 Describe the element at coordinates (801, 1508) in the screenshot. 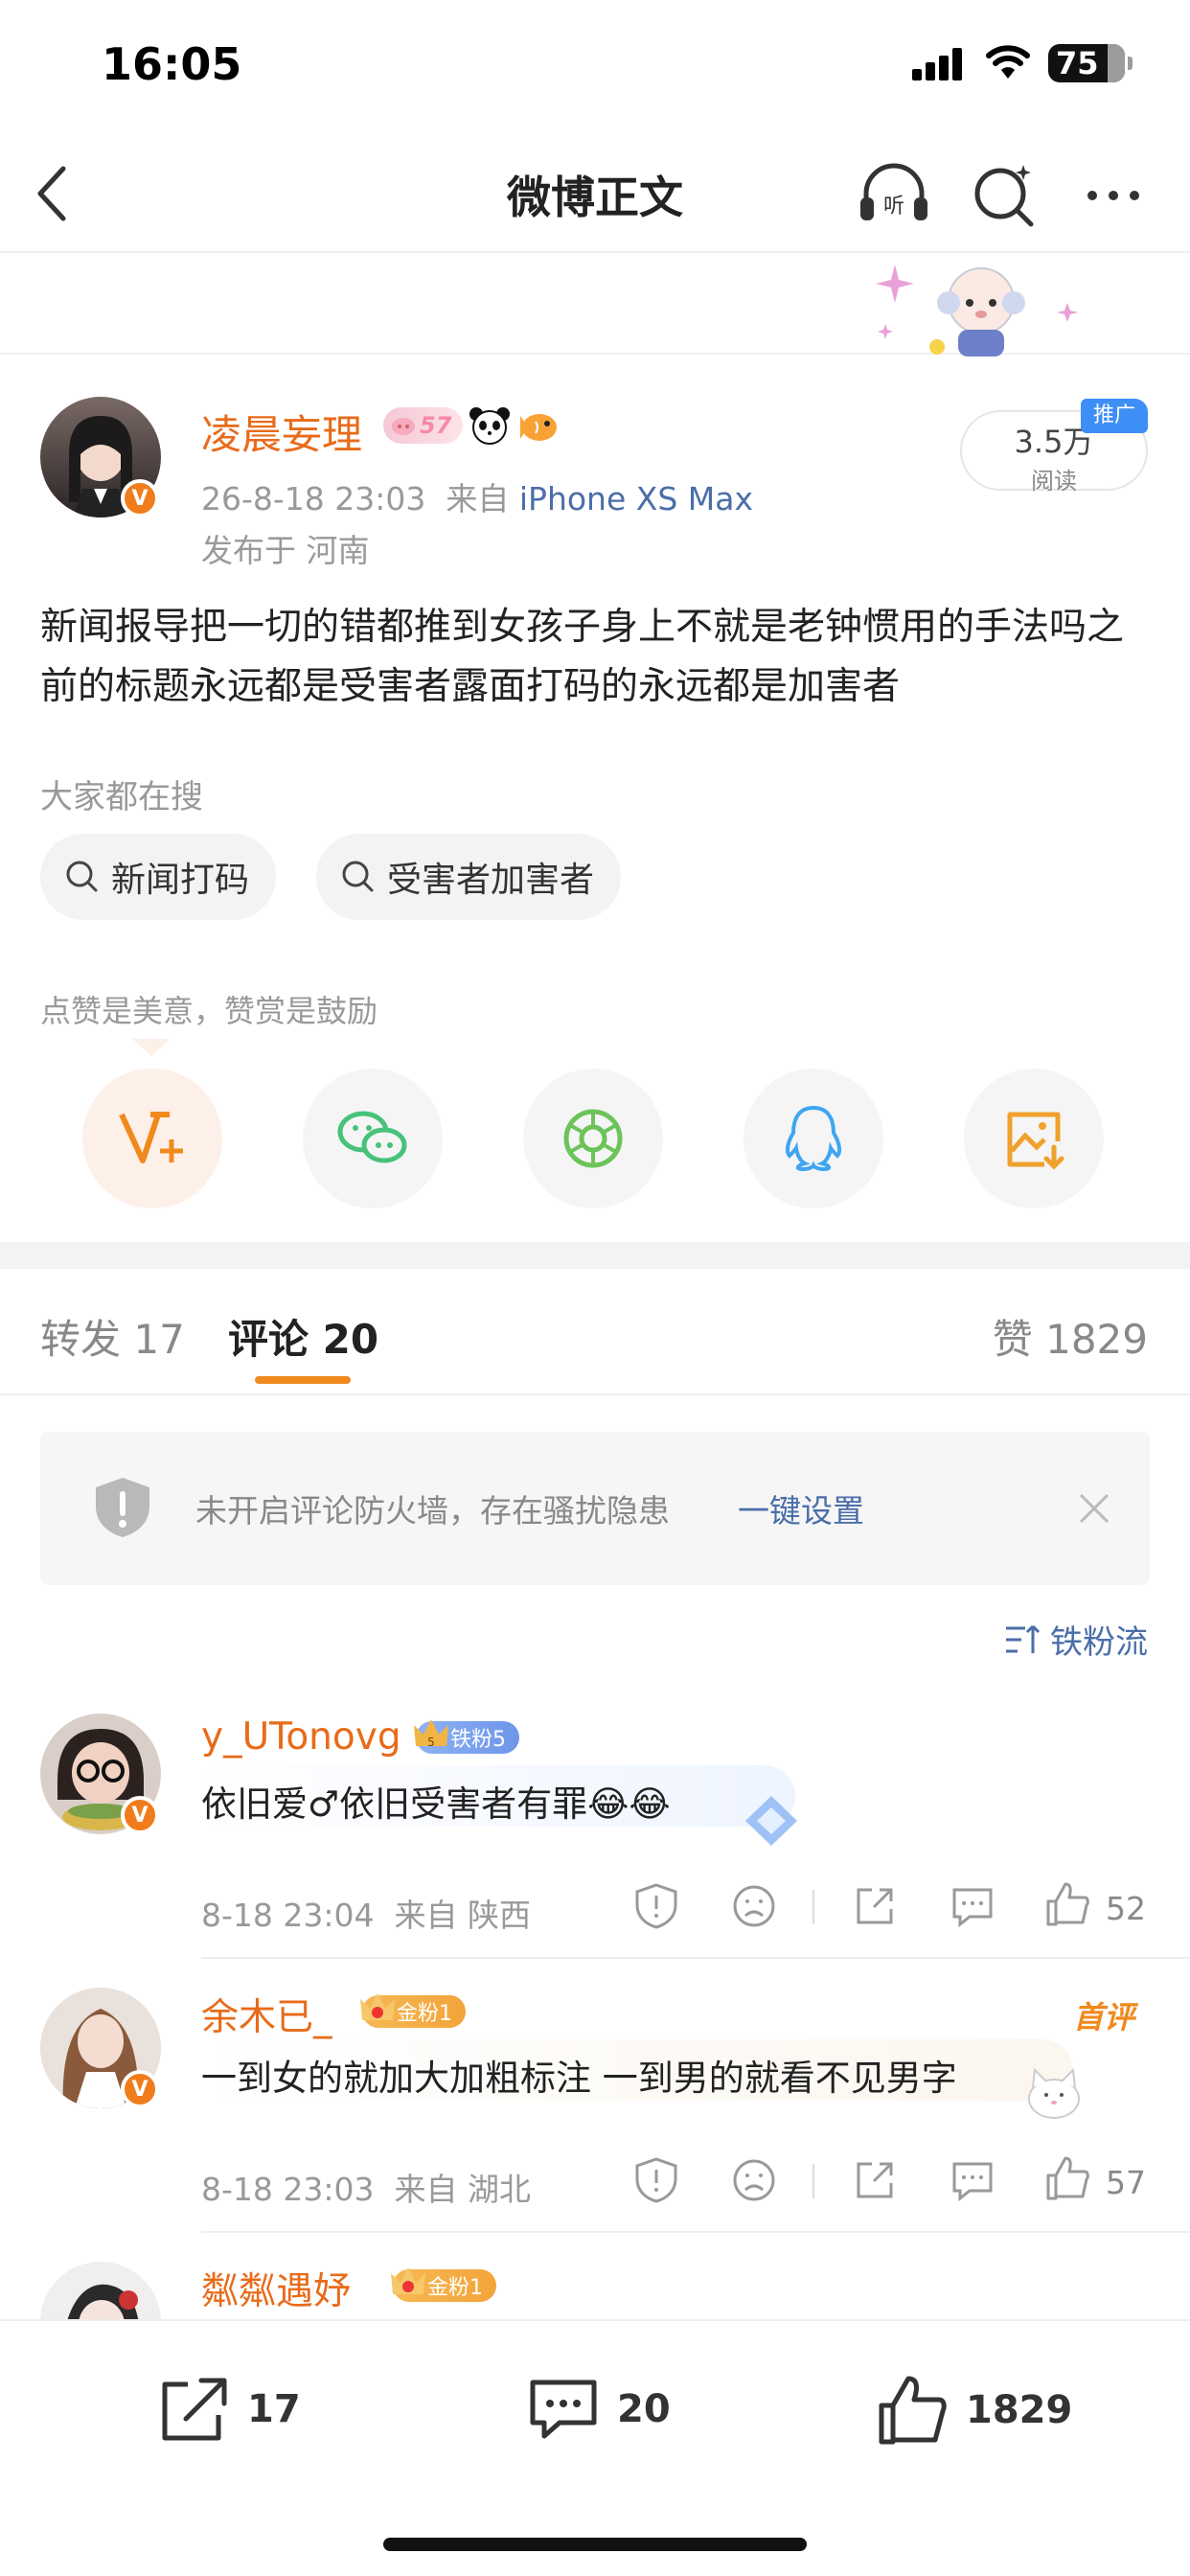

I see `one-click-setup-link: 一键设置` at that location.